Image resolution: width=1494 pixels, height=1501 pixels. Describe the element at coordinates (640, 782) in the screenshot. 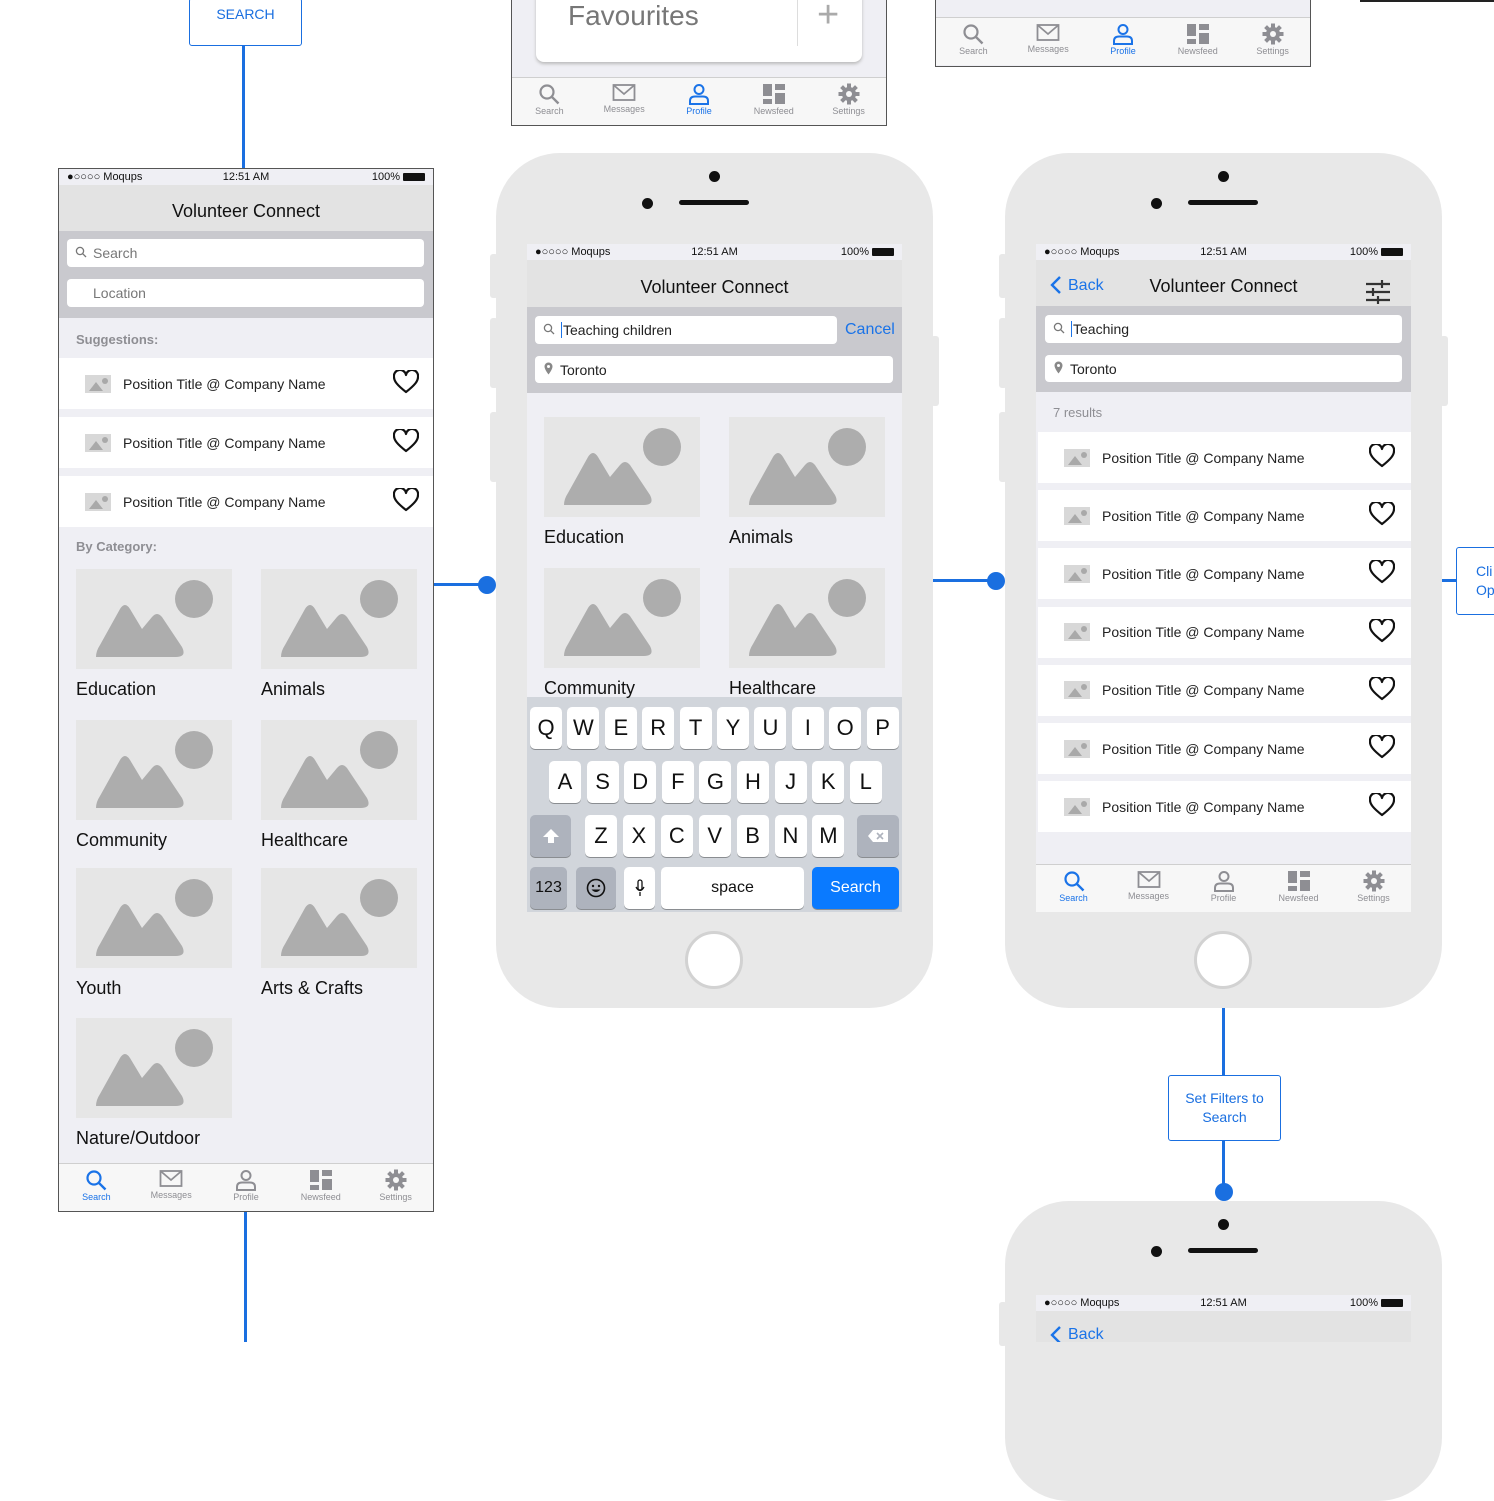

I see `key-d: D` at that location.